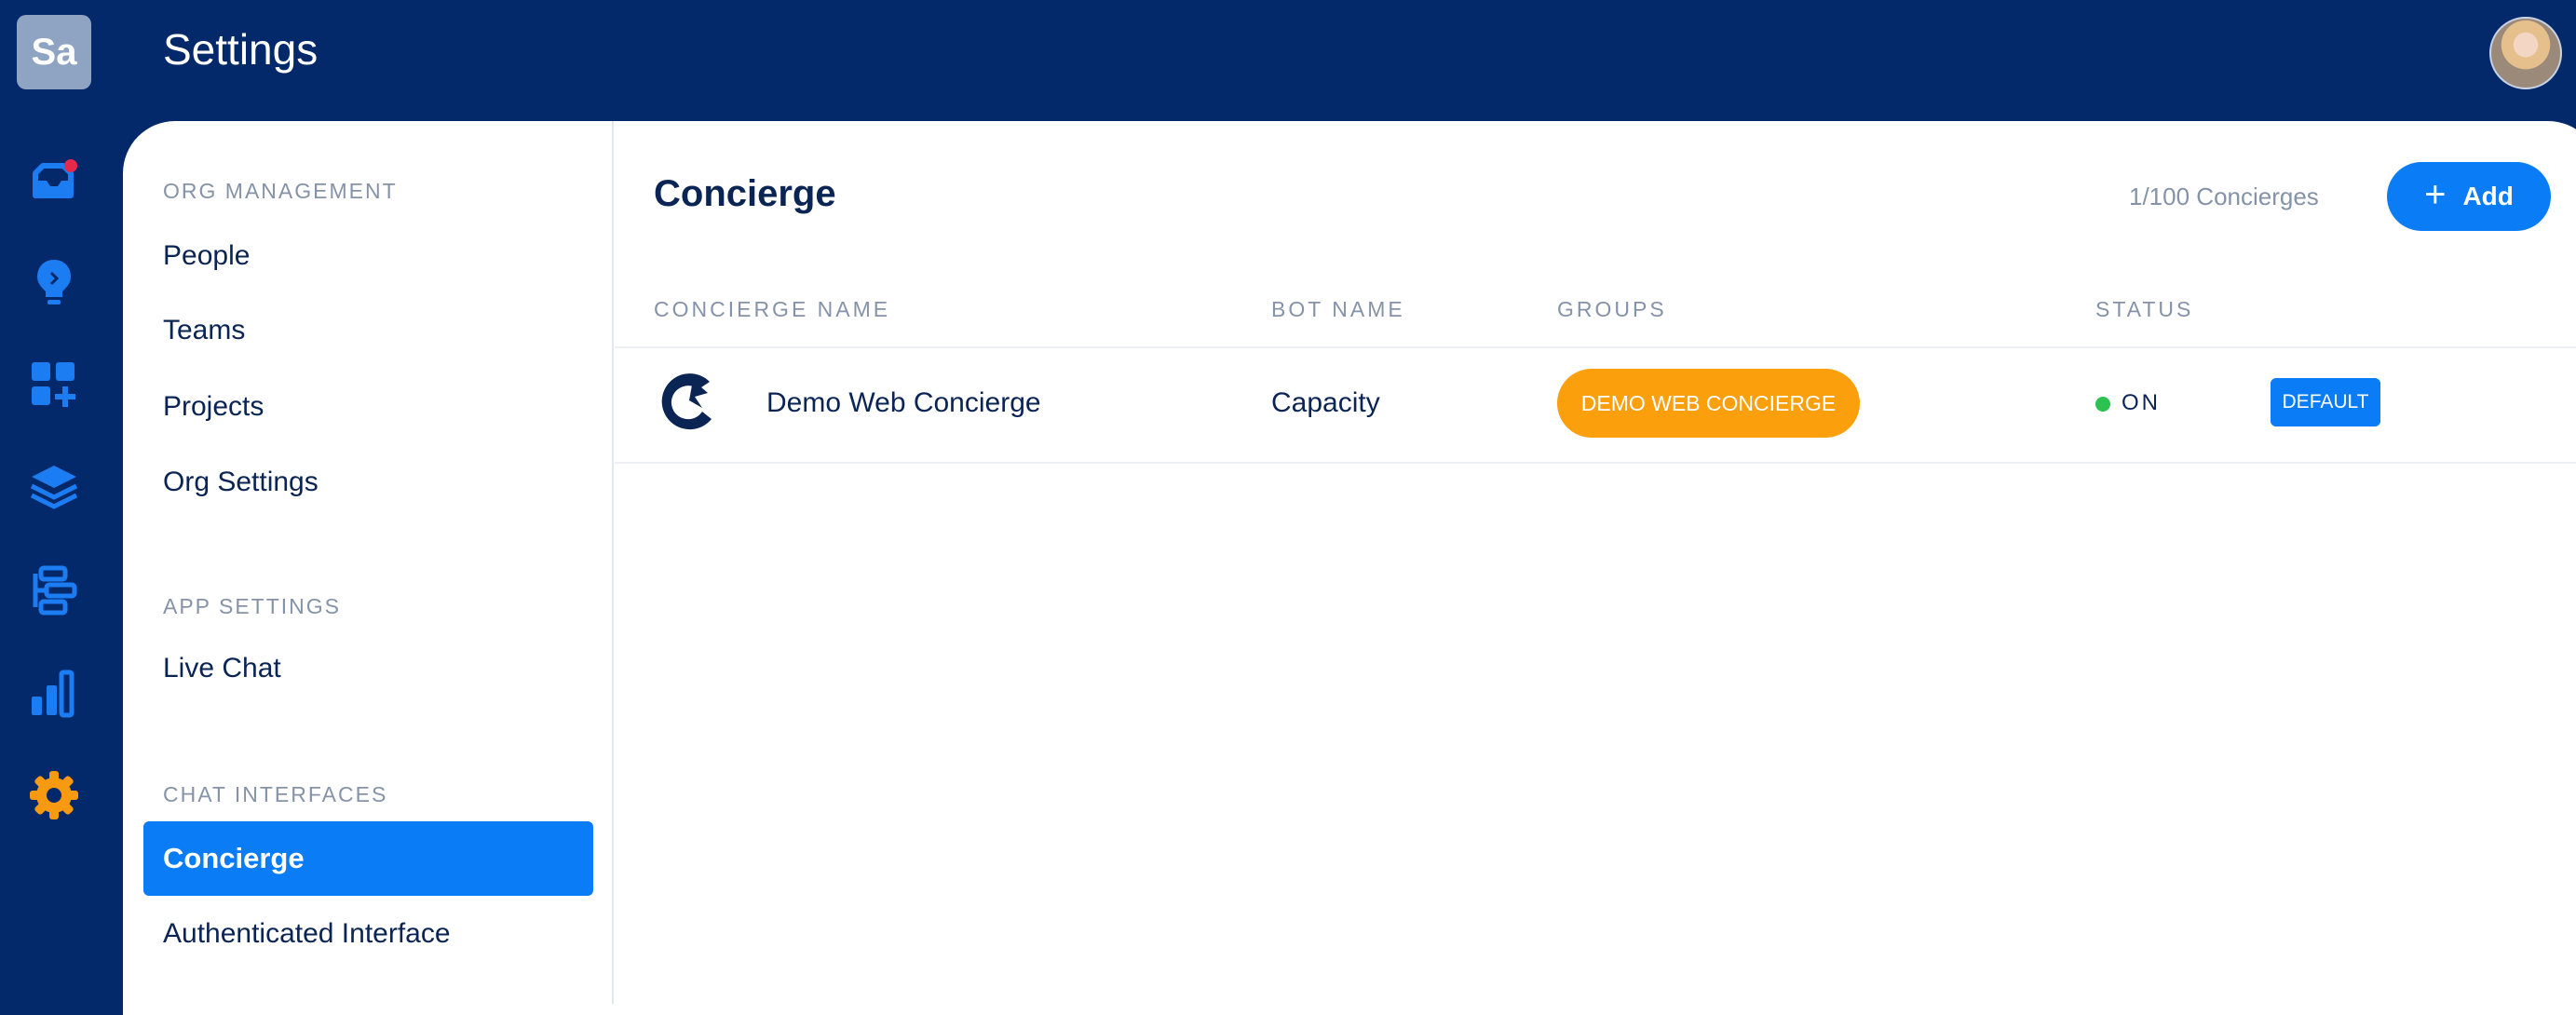  What do you see at coordinates (54, 488) in the screenshot?
I see `layers-icon` at bounding box center [54, 488].